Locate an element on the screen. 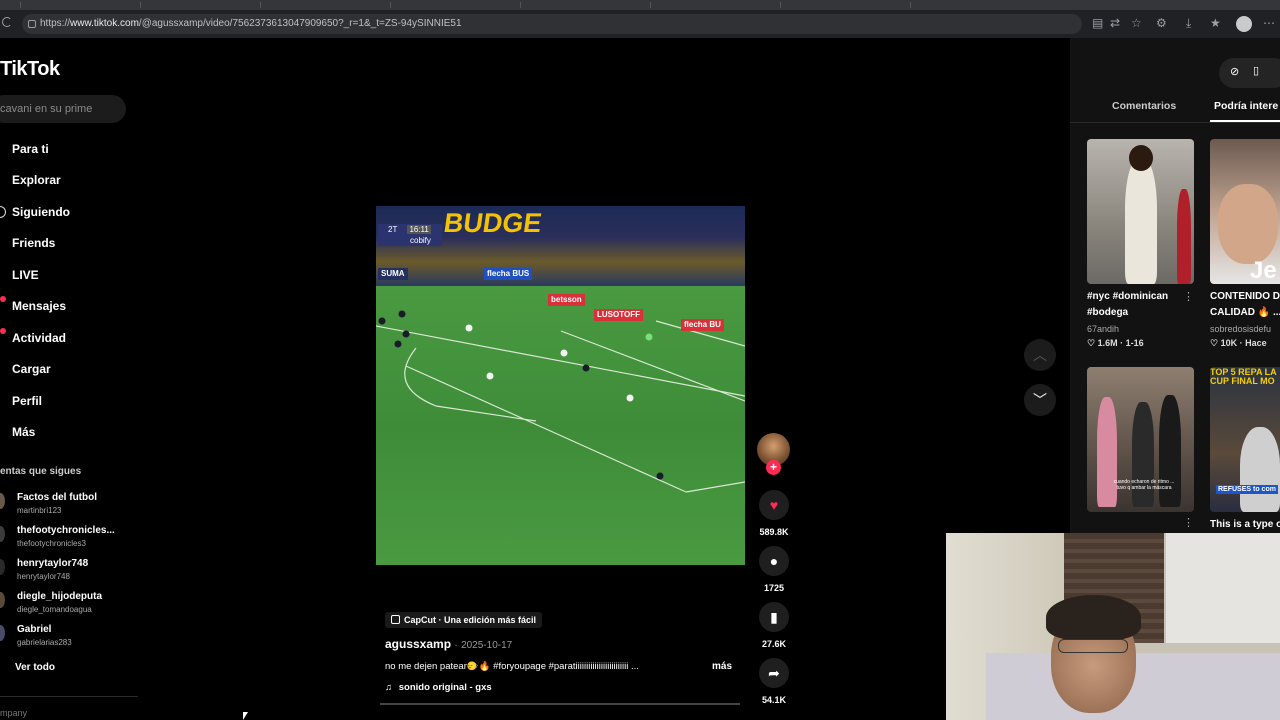 The height and width of the screenshot is (720, 1280). site-info-icon is located at coordinates (32, 24).